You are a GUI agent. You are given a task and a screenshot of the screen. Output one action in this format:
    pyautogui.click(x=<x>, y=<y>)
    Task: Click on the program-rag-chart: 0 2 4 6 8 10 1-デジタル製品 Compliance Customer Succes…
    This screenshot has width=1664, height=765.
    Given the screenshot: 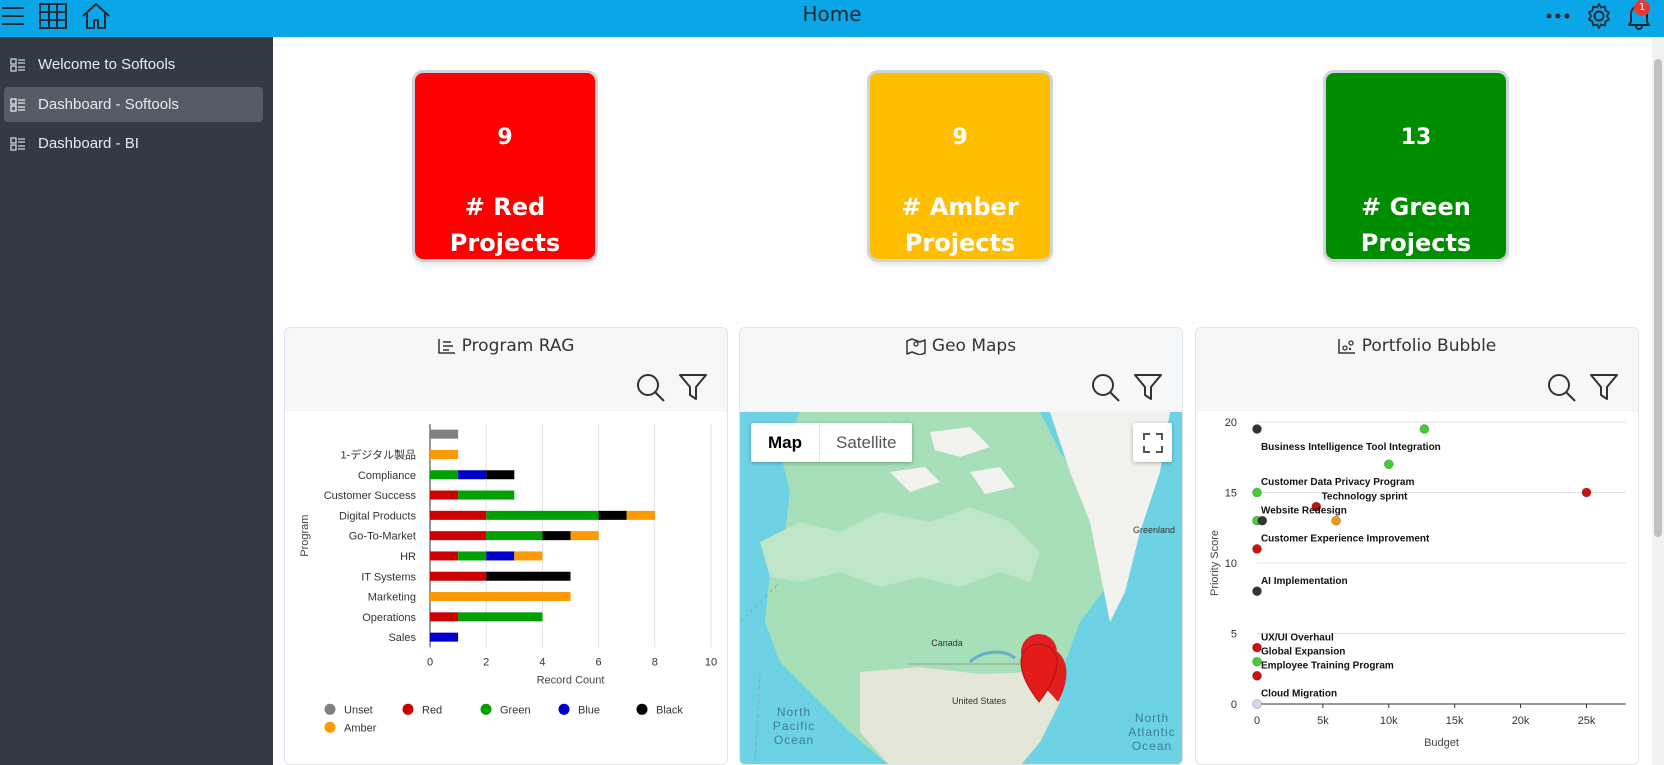 What is the action you would take?
    pyautogui.click(x=508, y=579)
    